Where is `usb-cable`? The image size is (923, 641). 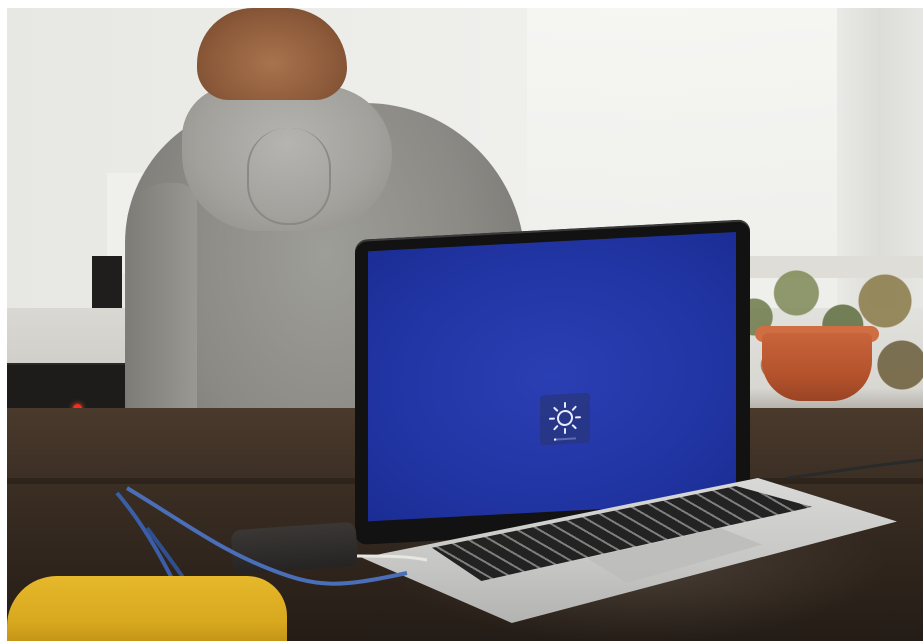
usb-cable is located at coordinates (392, 558).